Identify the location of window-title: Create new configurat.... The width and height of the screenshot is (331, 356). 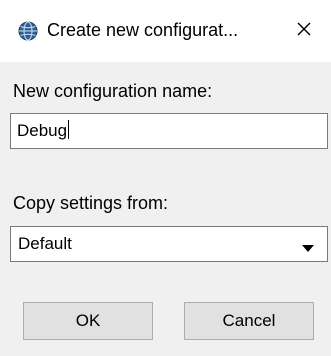
(143, 30).